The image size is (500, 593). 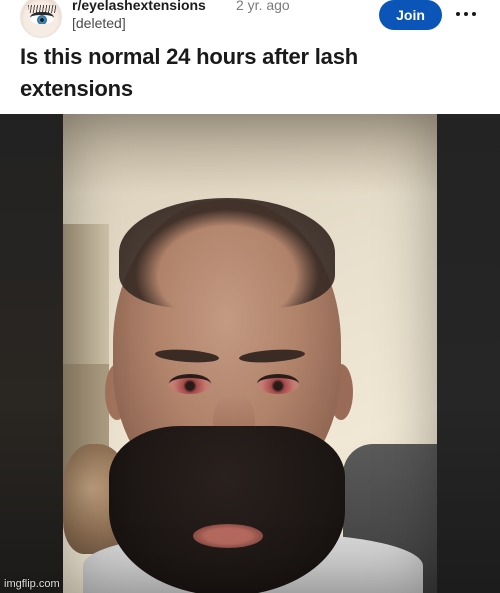 What do you see at coordinates (263, 6) in the screenshot?
I see `post-timestamp: 2 yr. ago` at bounding box center [263, 6].